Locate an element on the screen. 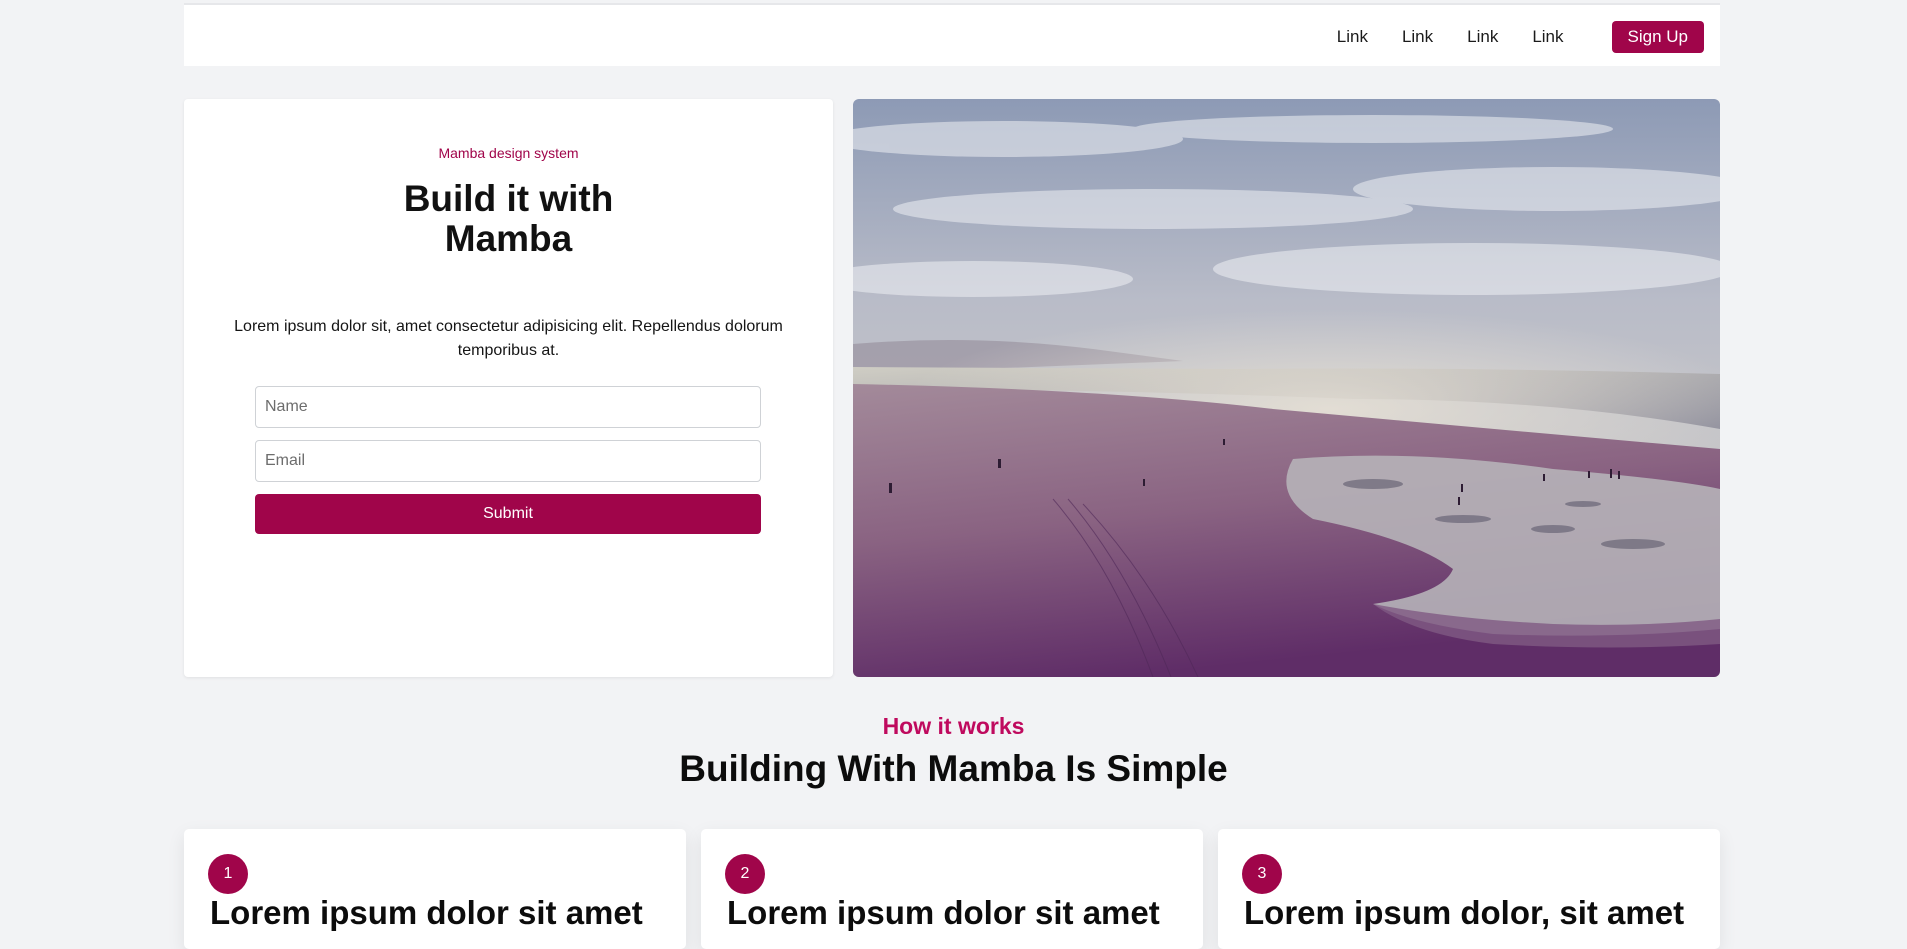  submit-button: Submit is located at coordinates (508, 514).